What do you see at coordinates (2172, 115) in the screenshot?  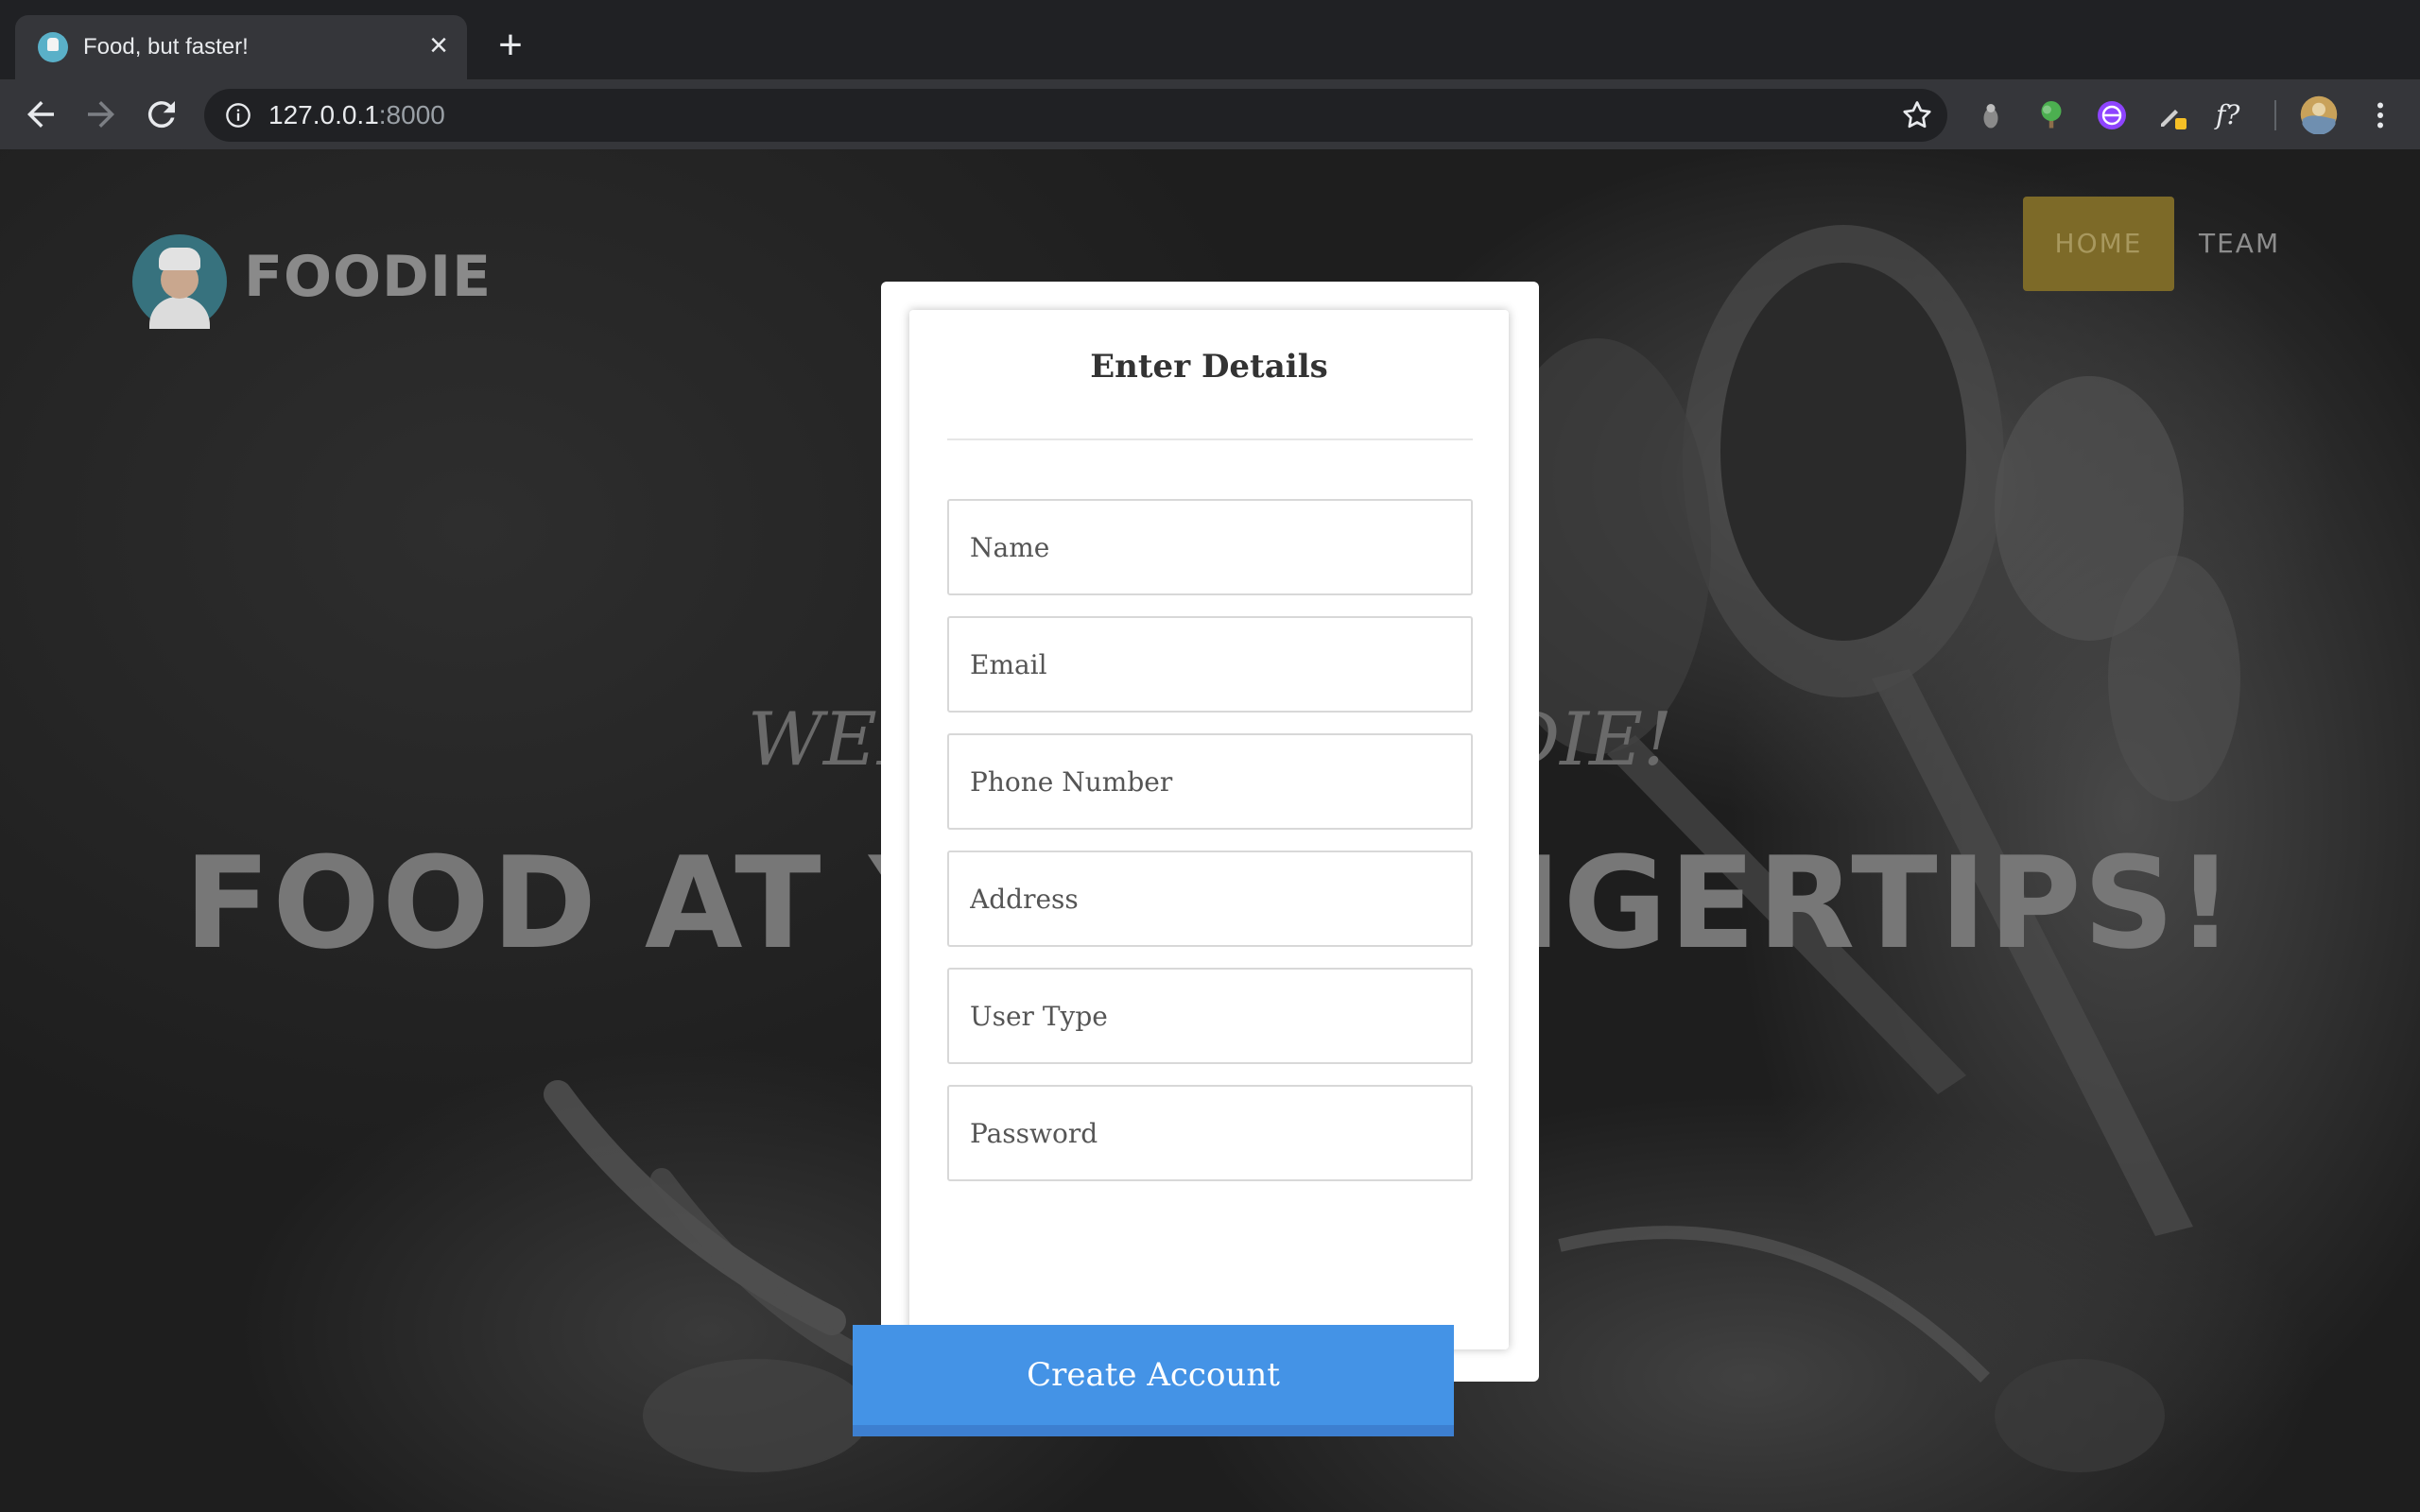 I see `pencil-extension-icon` at bounding box center [2172, 115].